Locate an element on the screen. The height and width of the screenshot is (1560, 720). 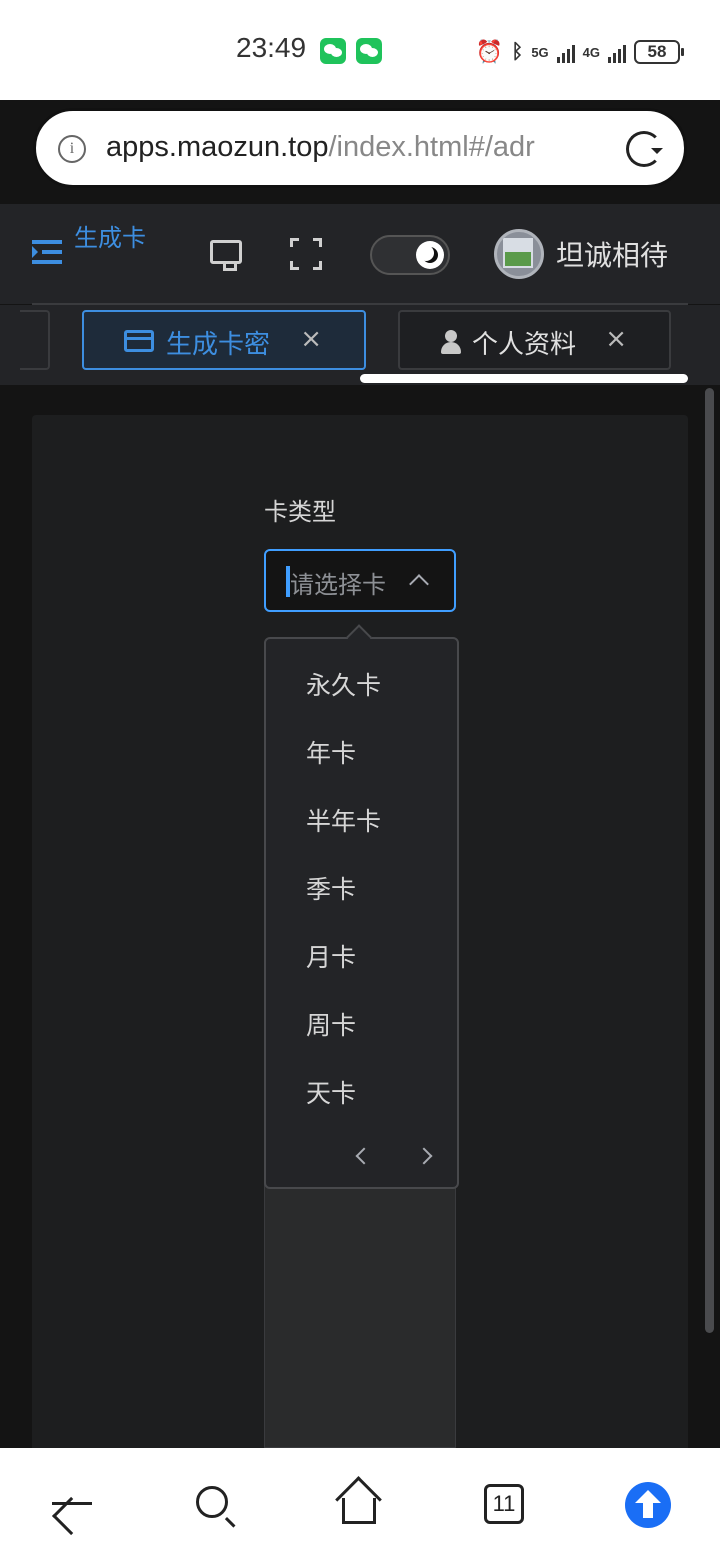
alarm-icon: ⏰ is located at coordinates (489, 51).